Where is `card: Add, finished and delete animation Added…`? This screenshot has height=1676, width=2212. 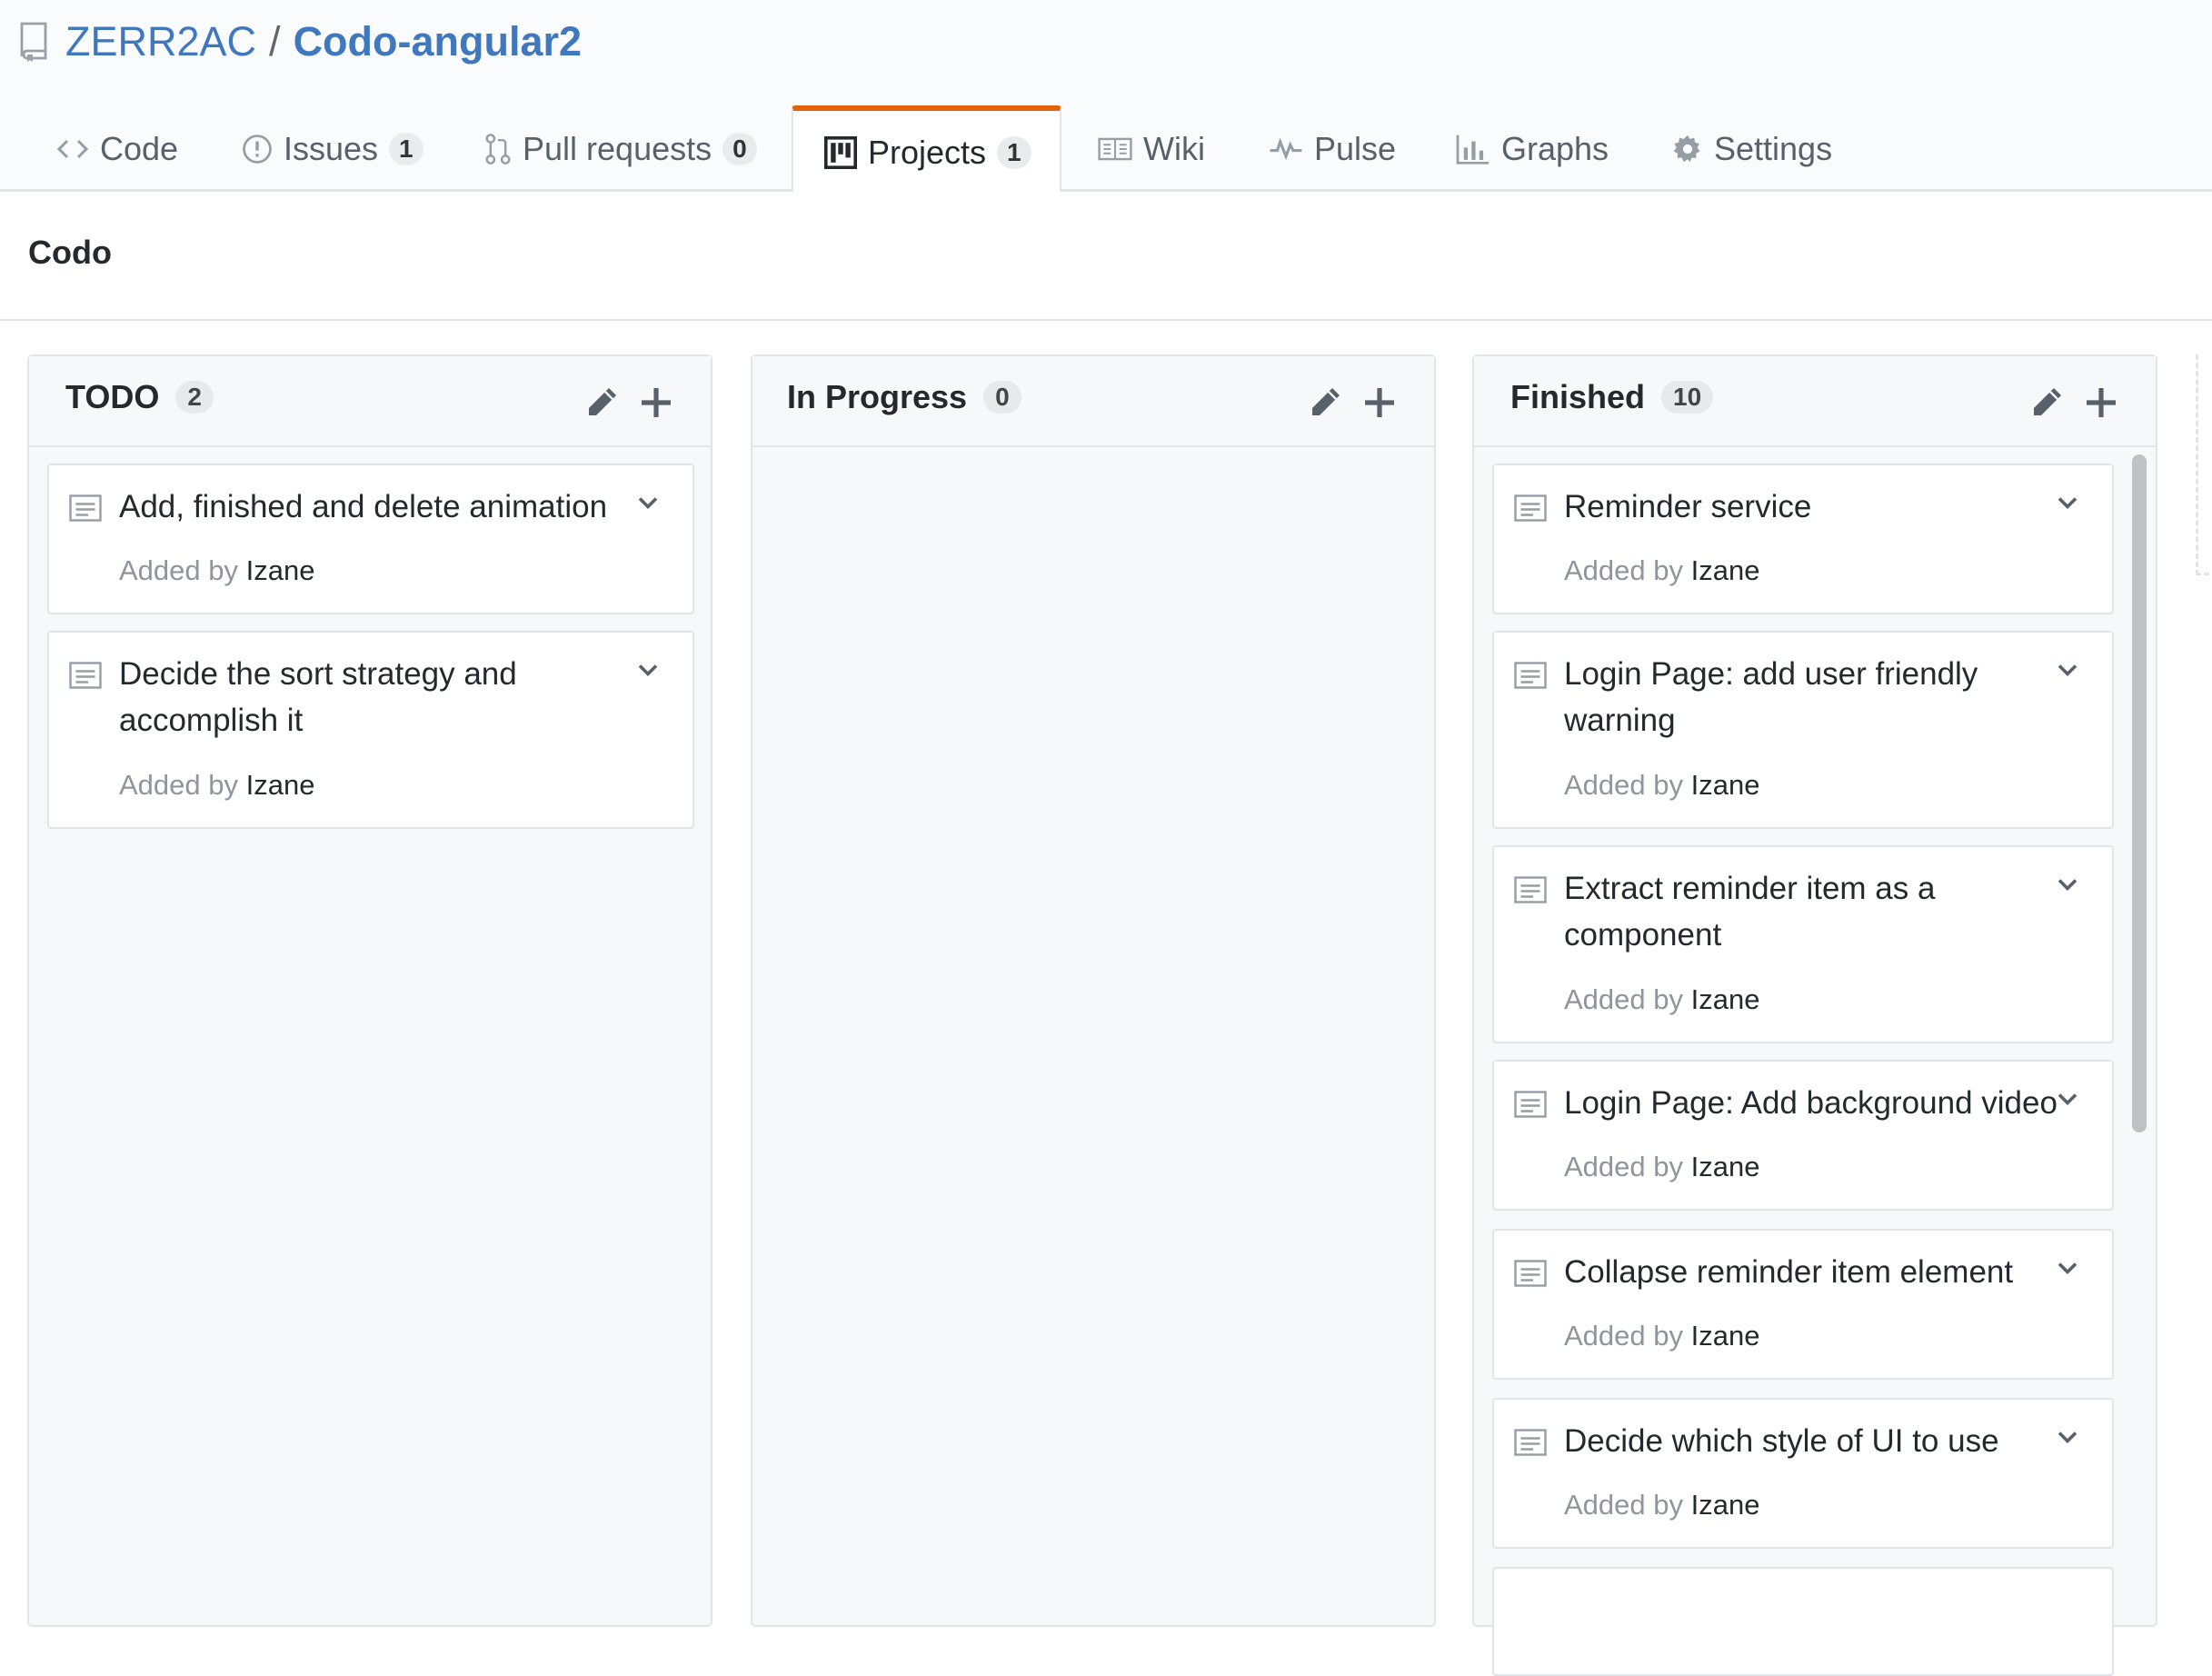 card: Add, finished and delete animation Added… is located at coordinates (370, 539).